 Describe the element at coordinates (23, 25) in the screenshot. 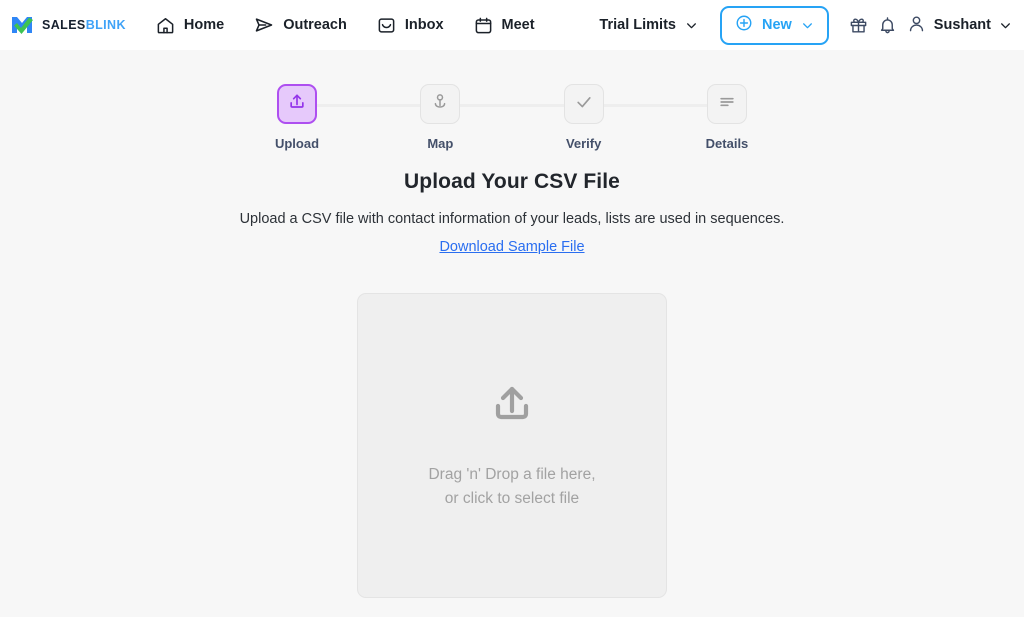

I see `salesblink-logo-mark` at that location.